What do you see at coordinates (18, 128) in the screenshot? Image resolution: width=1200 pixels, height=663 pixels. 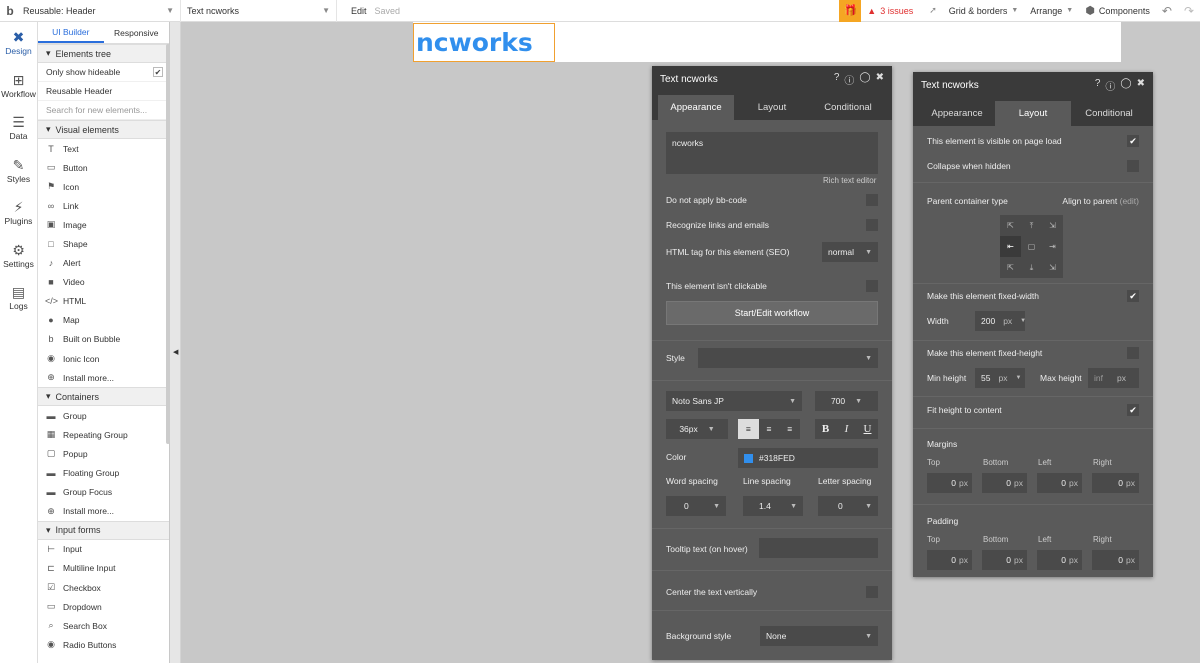 I see `nav-data: ☰ Data` at bounding box center [18, 128].